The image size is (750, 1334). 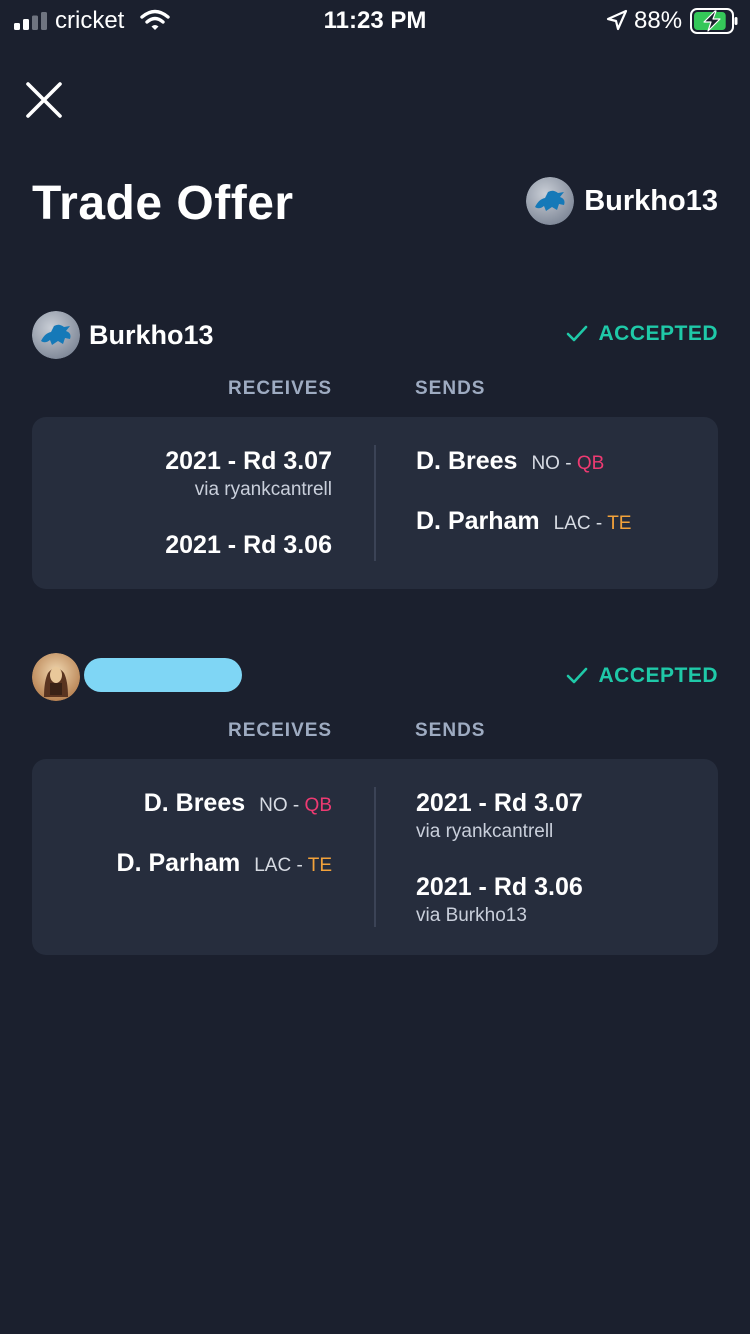 I want to click on header-username: Burkho13, so click(x=651, y=200).